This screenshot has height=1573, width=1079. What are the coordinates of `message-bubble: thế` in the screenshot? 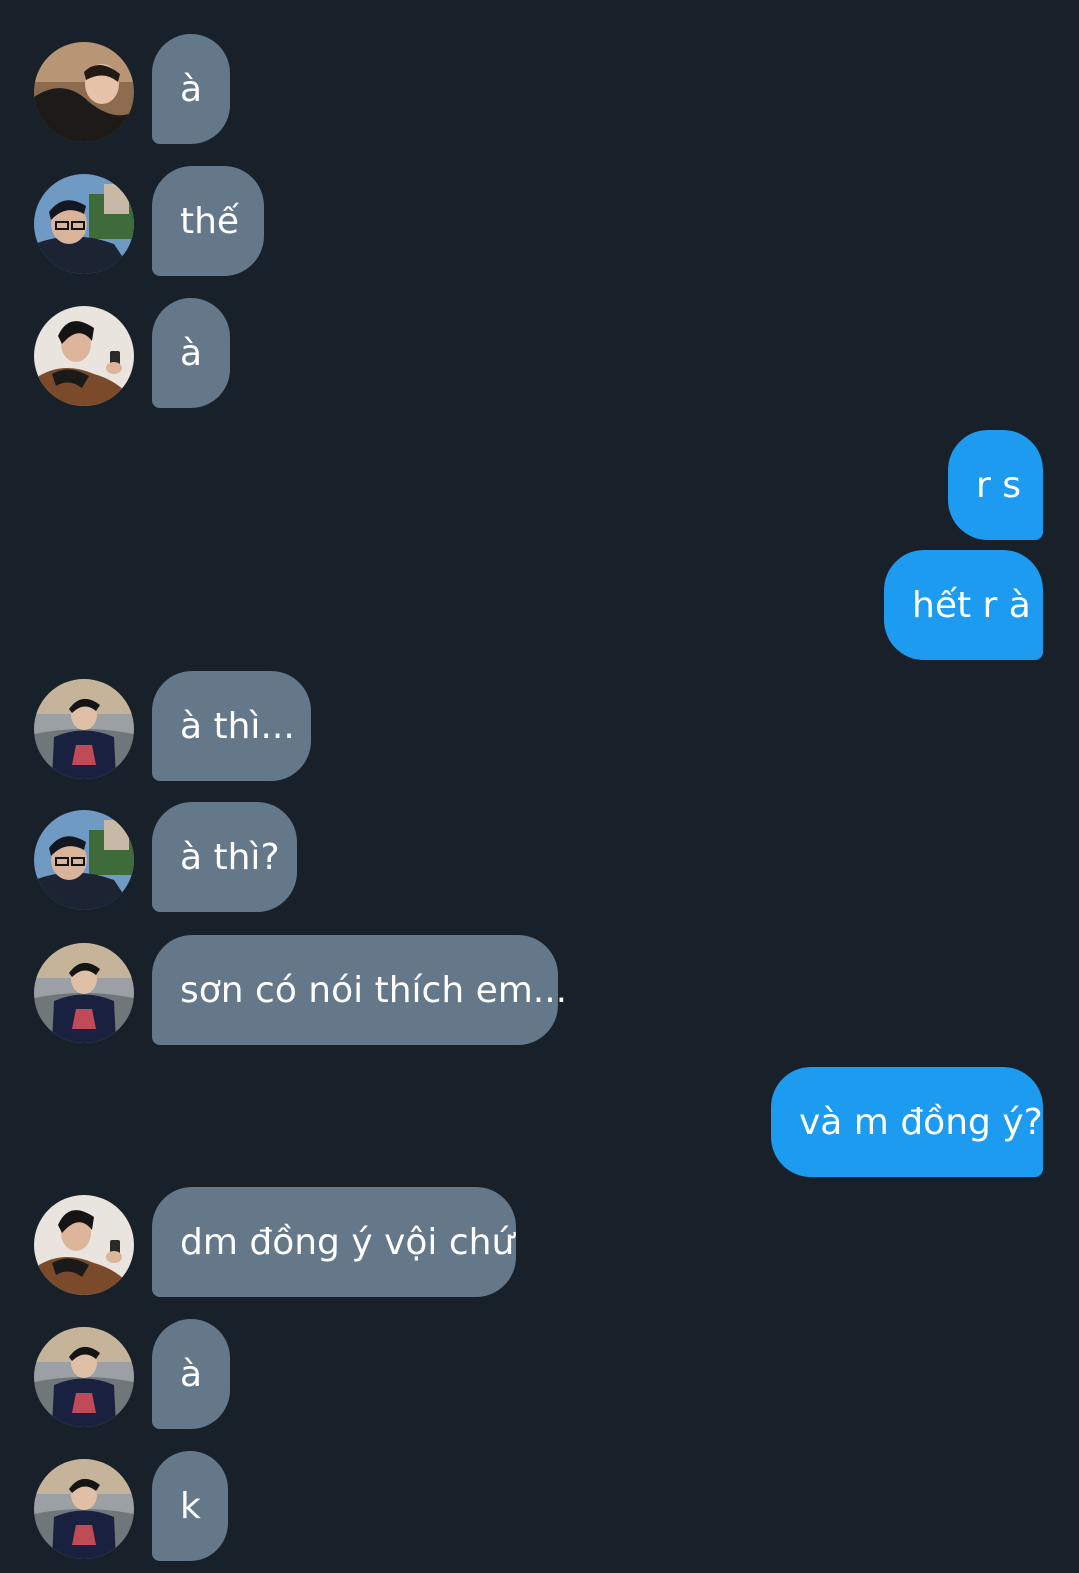 It's located at (208, 221).